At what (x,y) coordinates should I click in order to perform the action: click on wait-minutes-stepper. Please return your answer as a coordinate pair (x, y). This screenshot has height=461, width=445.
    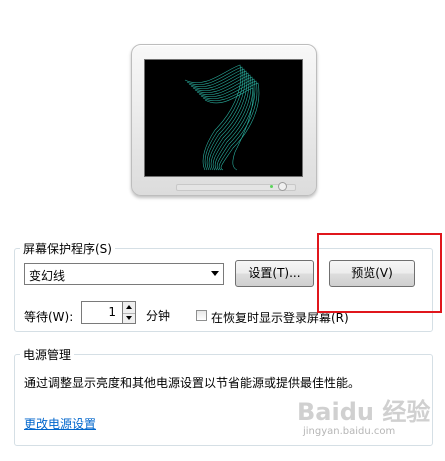
    Looking at the image, I should click on (129, 312).